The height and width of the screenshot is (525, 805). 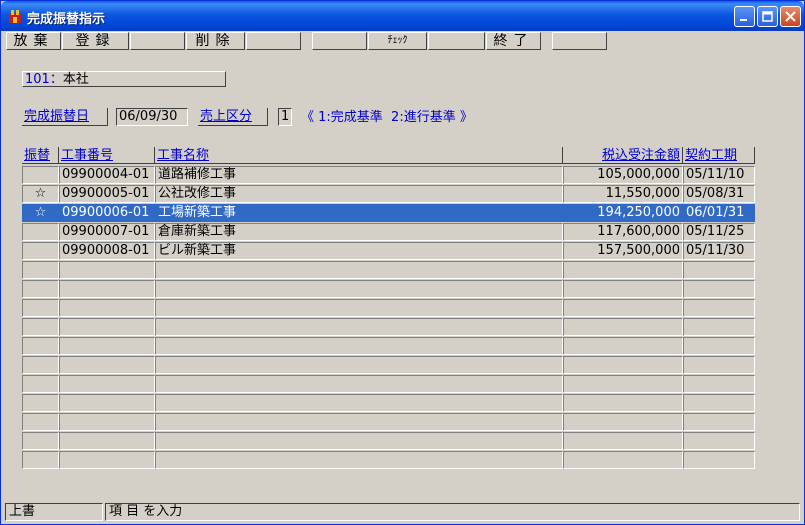 I want to click on project-number-cell: 09900006-01, so click(x=107, y=213).